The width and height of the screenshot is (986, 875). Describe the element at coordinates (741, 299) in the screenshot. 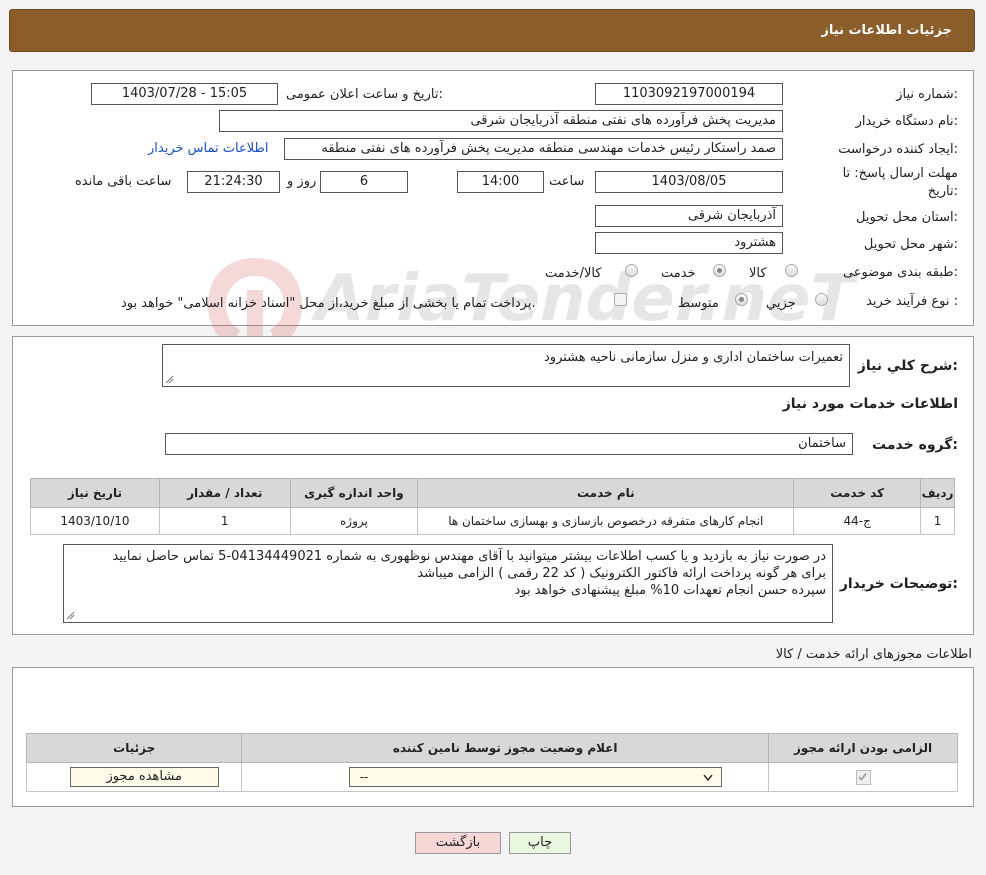

I see `process-medium-radio` at that location.